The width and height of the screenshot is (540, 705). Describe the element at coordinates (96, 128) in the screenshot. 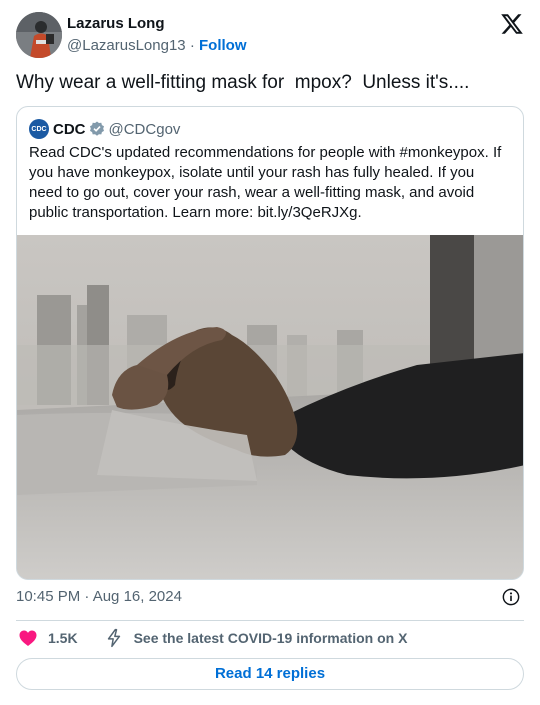

I see `verified-badge-icon` at that location.